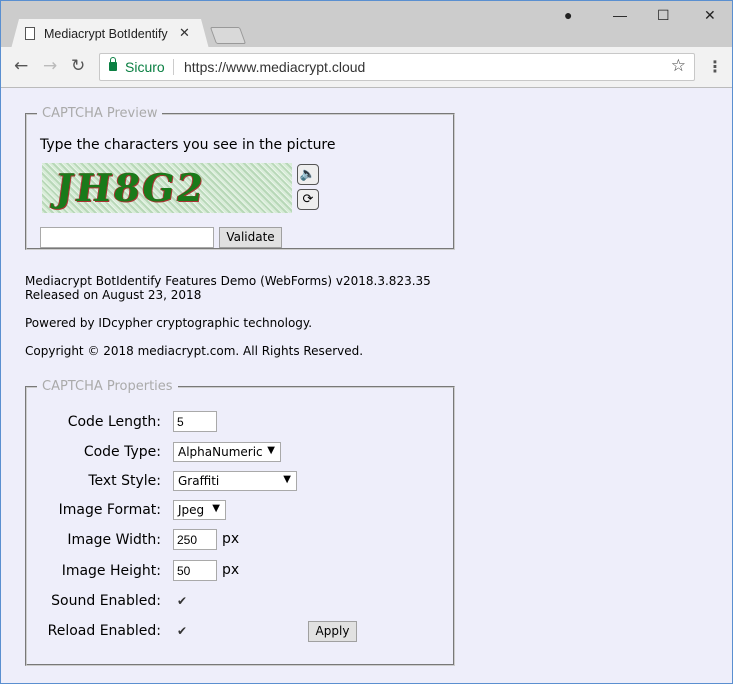  What do you see at coordinates (397, 67) in the screenshot?
I see `address-bar: Sicuro https://www.mediacrypt.cloud ☆` at bounding box center [397, 67].